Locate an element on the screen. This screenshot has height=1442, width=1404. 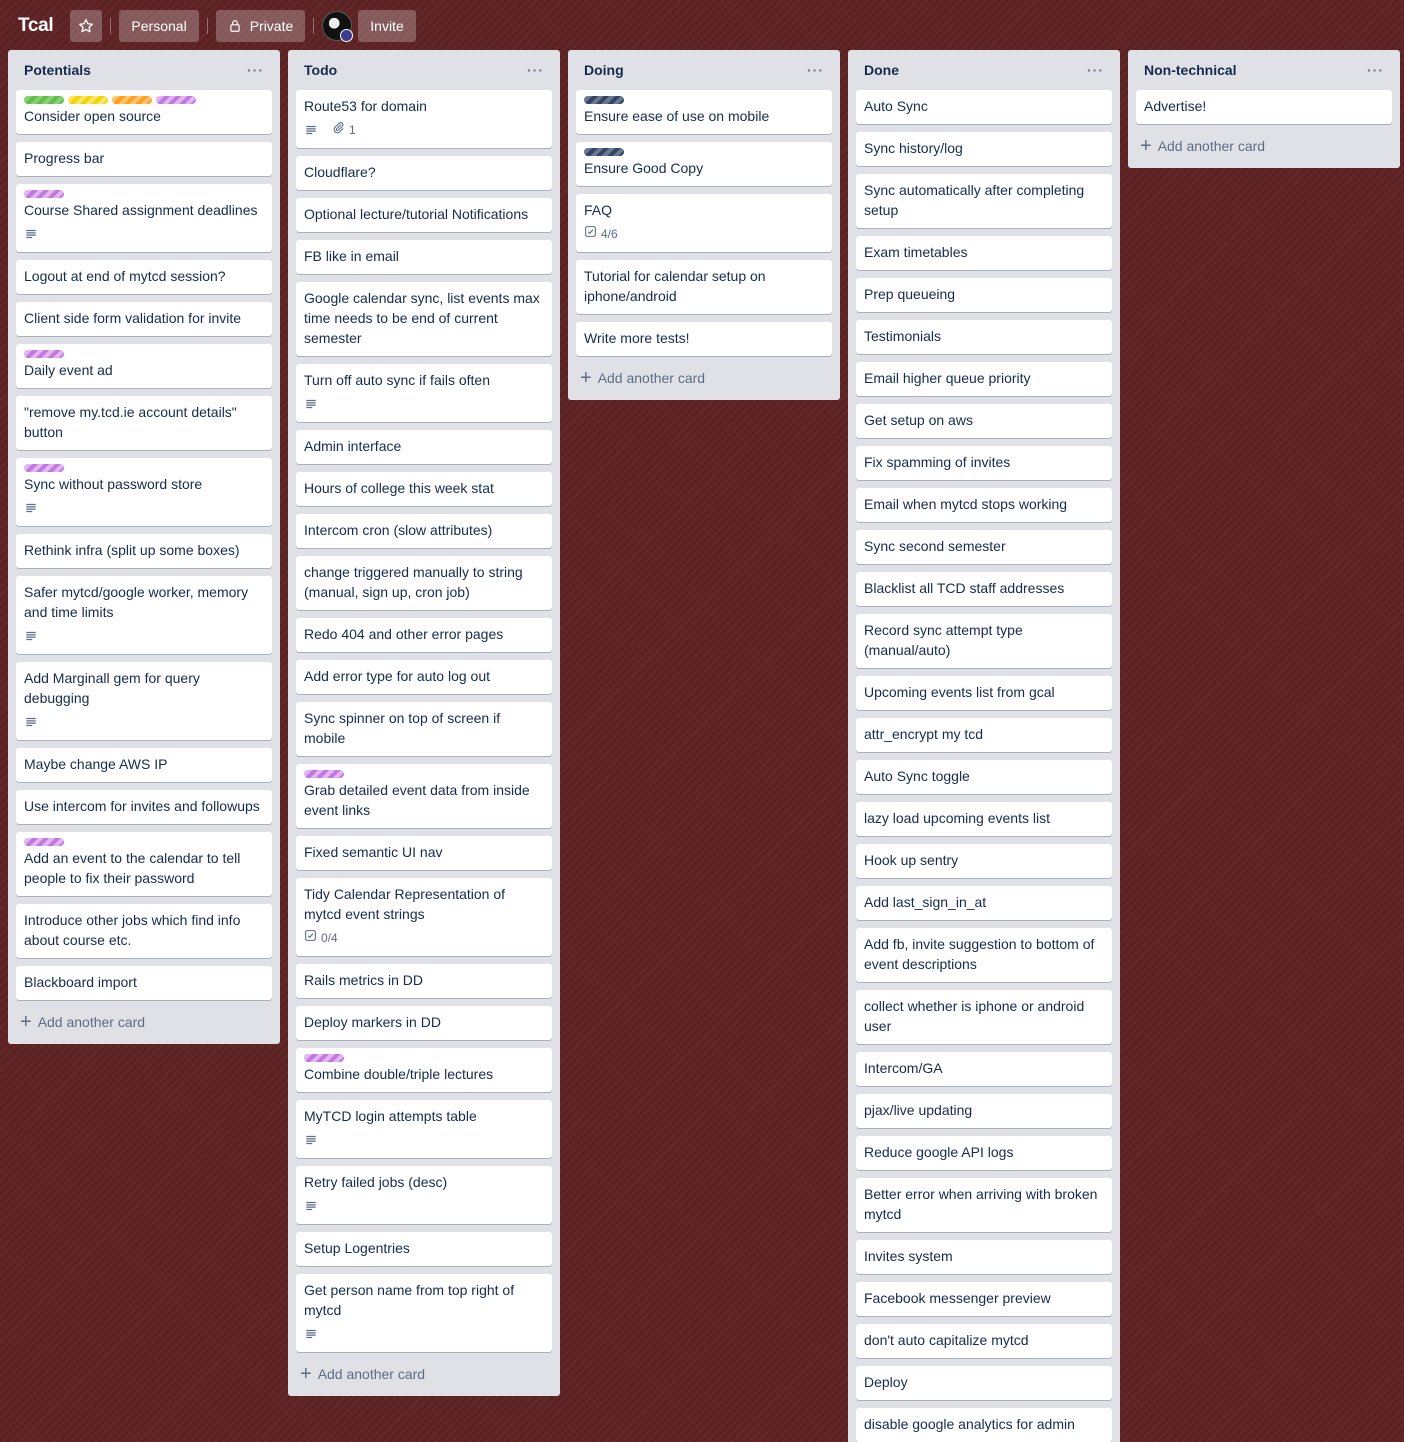
card: Get setup on aws is located at coordinates (984, 421).